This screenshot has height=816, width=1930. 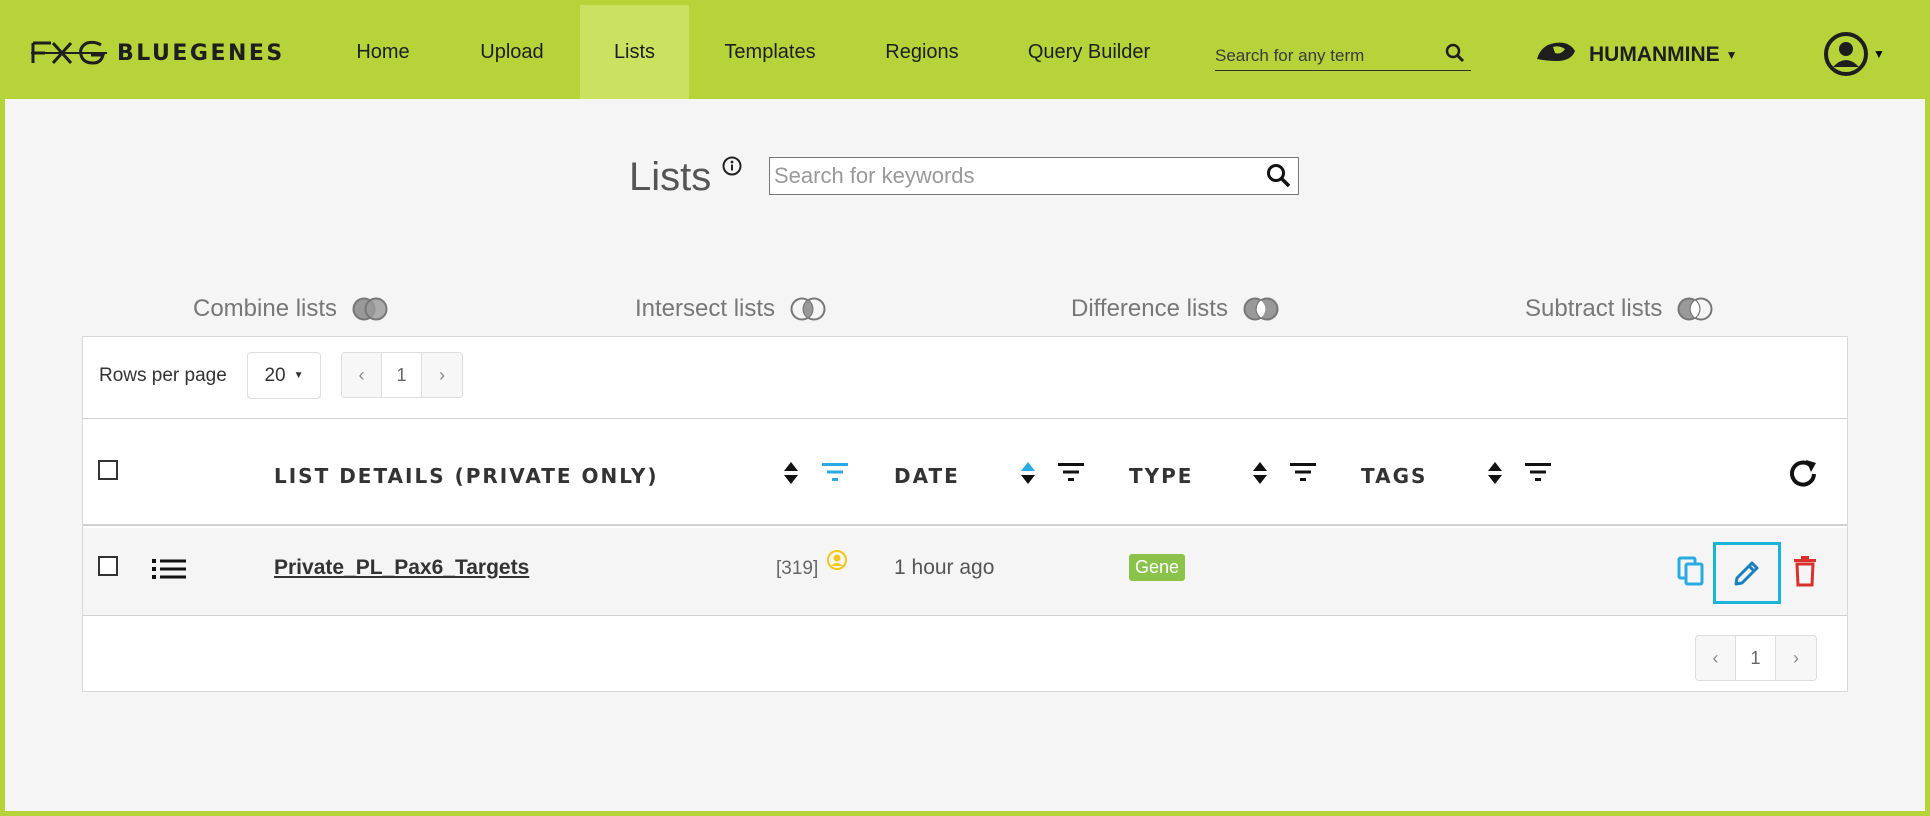 What do you see at coordinates (1149, 308) in the screenshot?
I see `difference-lists-label: Difference lists` at bounding box center [1149, 308].